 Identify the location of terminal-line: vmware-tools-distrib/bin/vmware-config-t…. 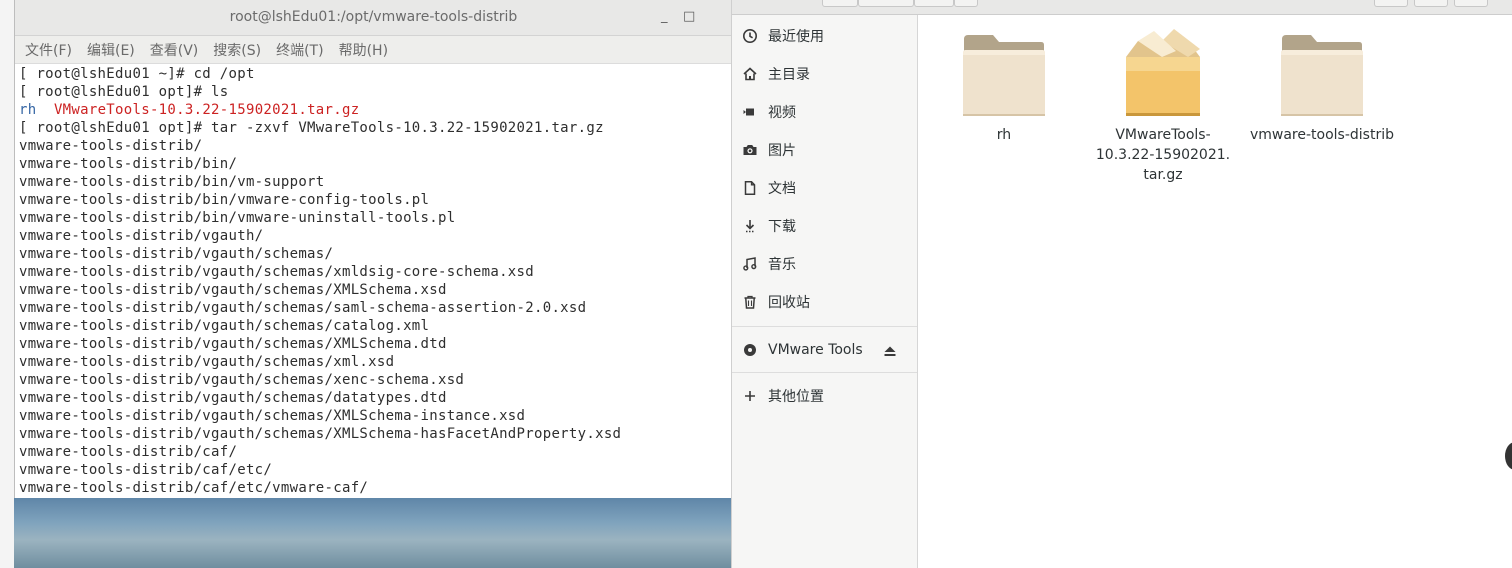
(224, 200).